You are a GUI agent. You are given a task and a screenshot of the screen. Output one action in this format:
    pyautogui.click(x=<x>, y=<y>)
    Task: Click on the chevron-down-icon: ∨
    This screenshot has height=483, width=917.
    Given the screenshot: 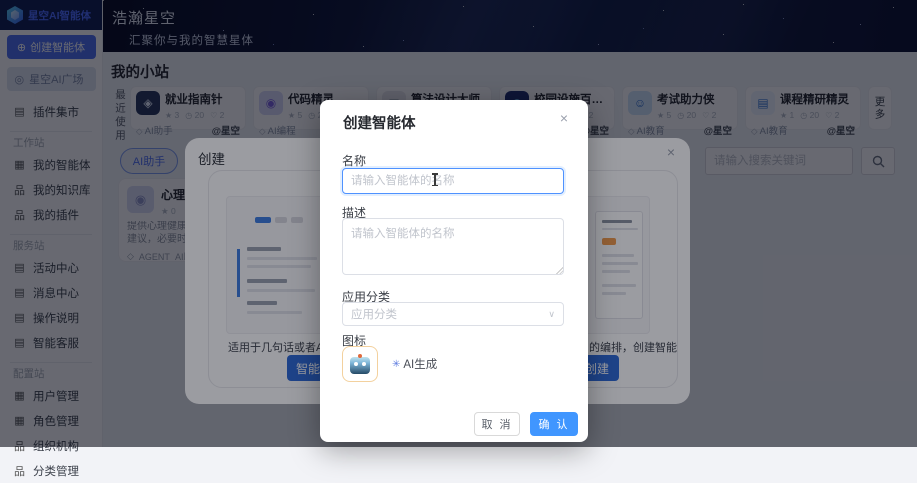 What is the action you would take?
    pyautogui.click(x=551, y=313)
    